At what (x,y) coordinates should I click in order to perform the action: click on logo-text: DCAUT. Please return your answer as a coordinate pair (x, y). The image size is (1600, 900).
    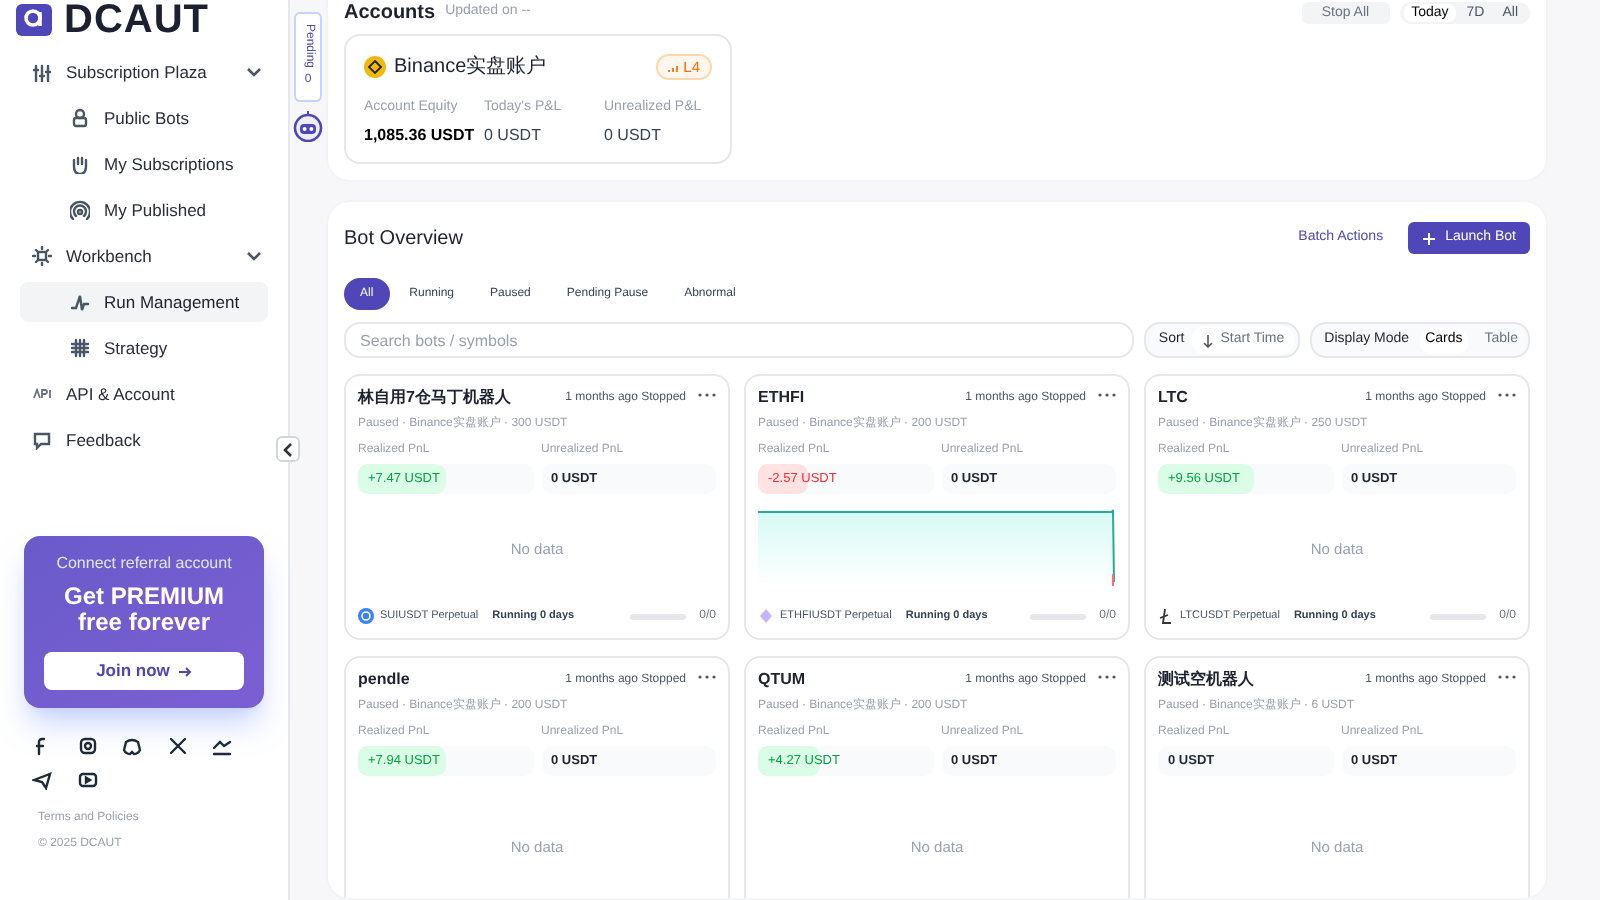
    Looking at the image, I should click on (136, 20).